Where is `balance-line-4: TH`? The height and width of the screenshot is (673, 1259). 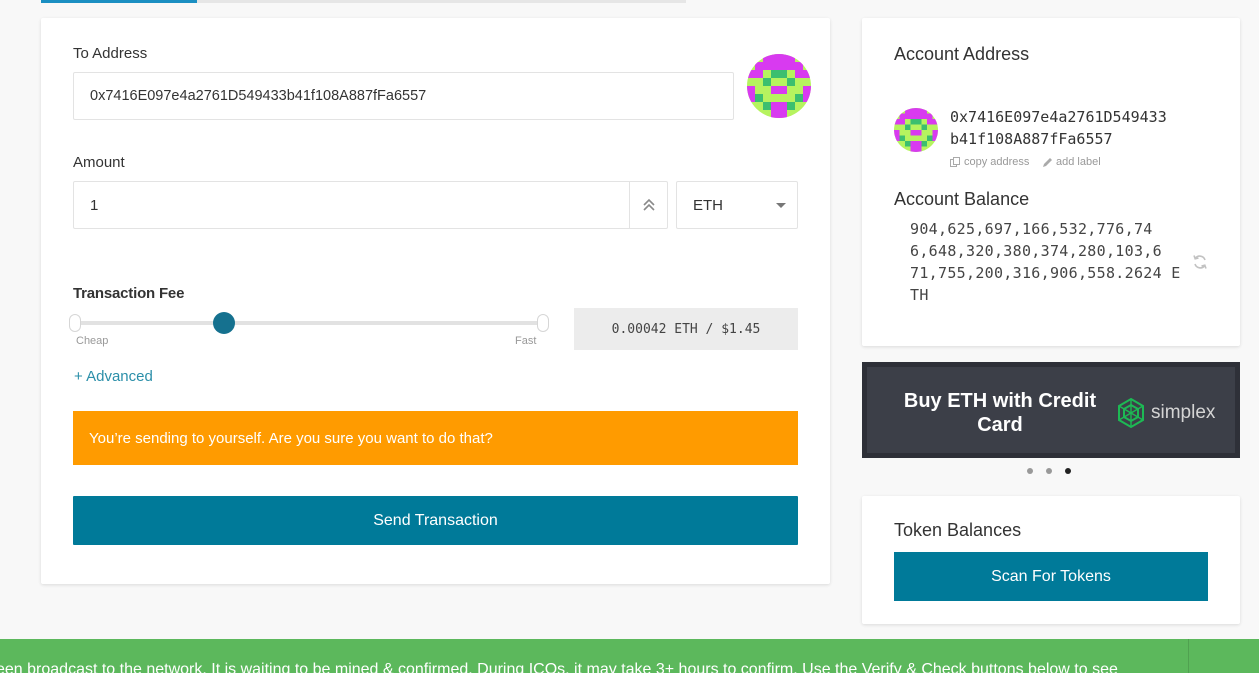 balance-line-4: TH is located at coordinates (919, 295).